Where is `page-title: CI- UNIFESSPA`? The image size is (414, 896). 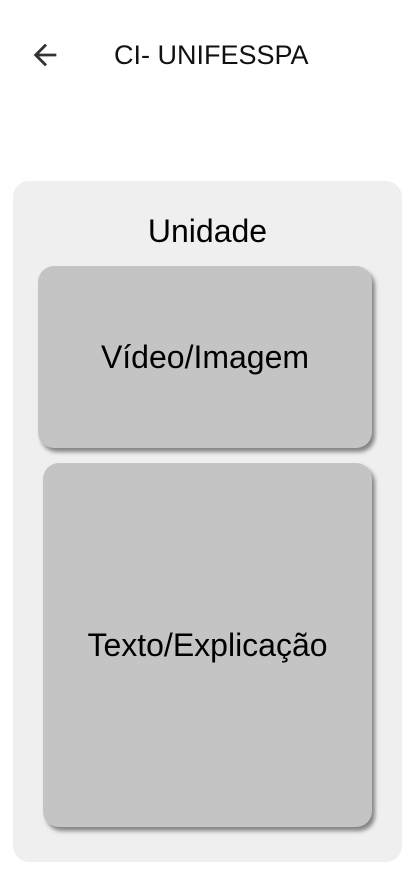 page-title: CI- UNIFESSPA is located at coordinates (211, 55).